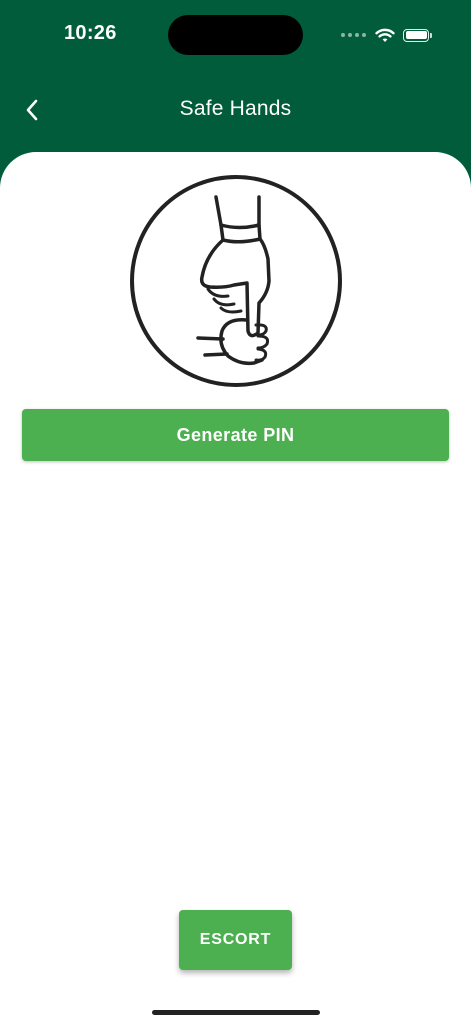 This screenshot has width=471, height=1024. Describe the element at coordinates (417, 35) in the screenshot. I see `battery-icon` at that location.